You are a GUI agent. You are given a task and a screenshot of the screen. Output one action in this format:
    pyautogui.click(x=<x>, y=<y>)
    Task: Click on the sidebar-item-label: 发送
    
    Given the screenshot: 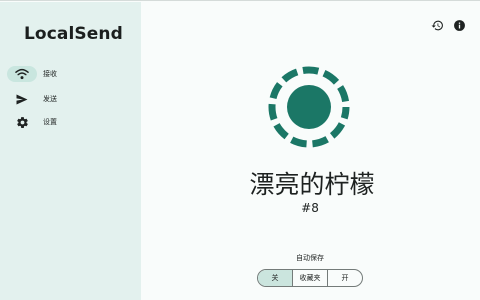 What is the action you would take?
    pyautogui.click(x=50, y=99)
    